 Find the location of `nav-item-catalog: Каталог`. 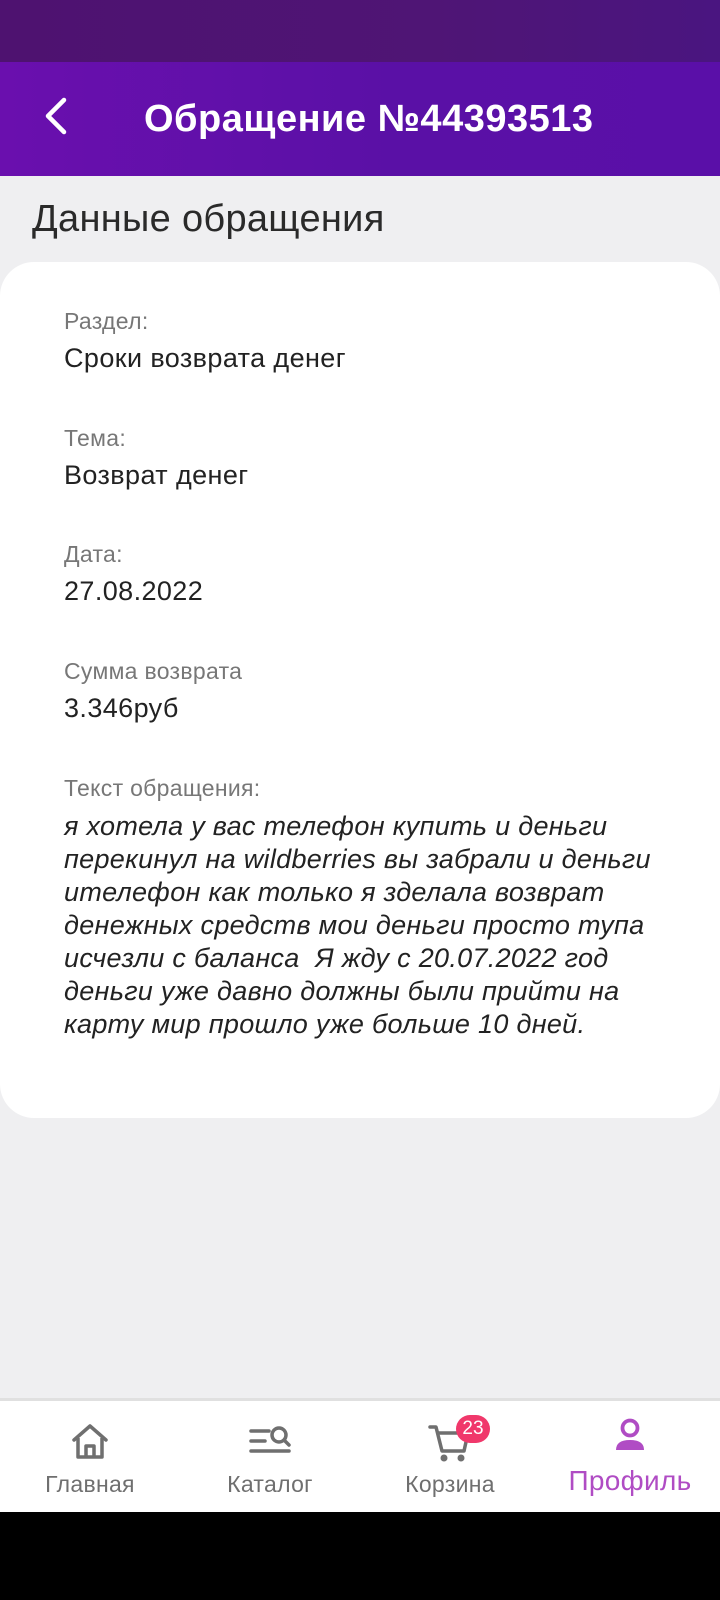

nav-item-catalog: Каталог is located at coordinates (270, 1458).